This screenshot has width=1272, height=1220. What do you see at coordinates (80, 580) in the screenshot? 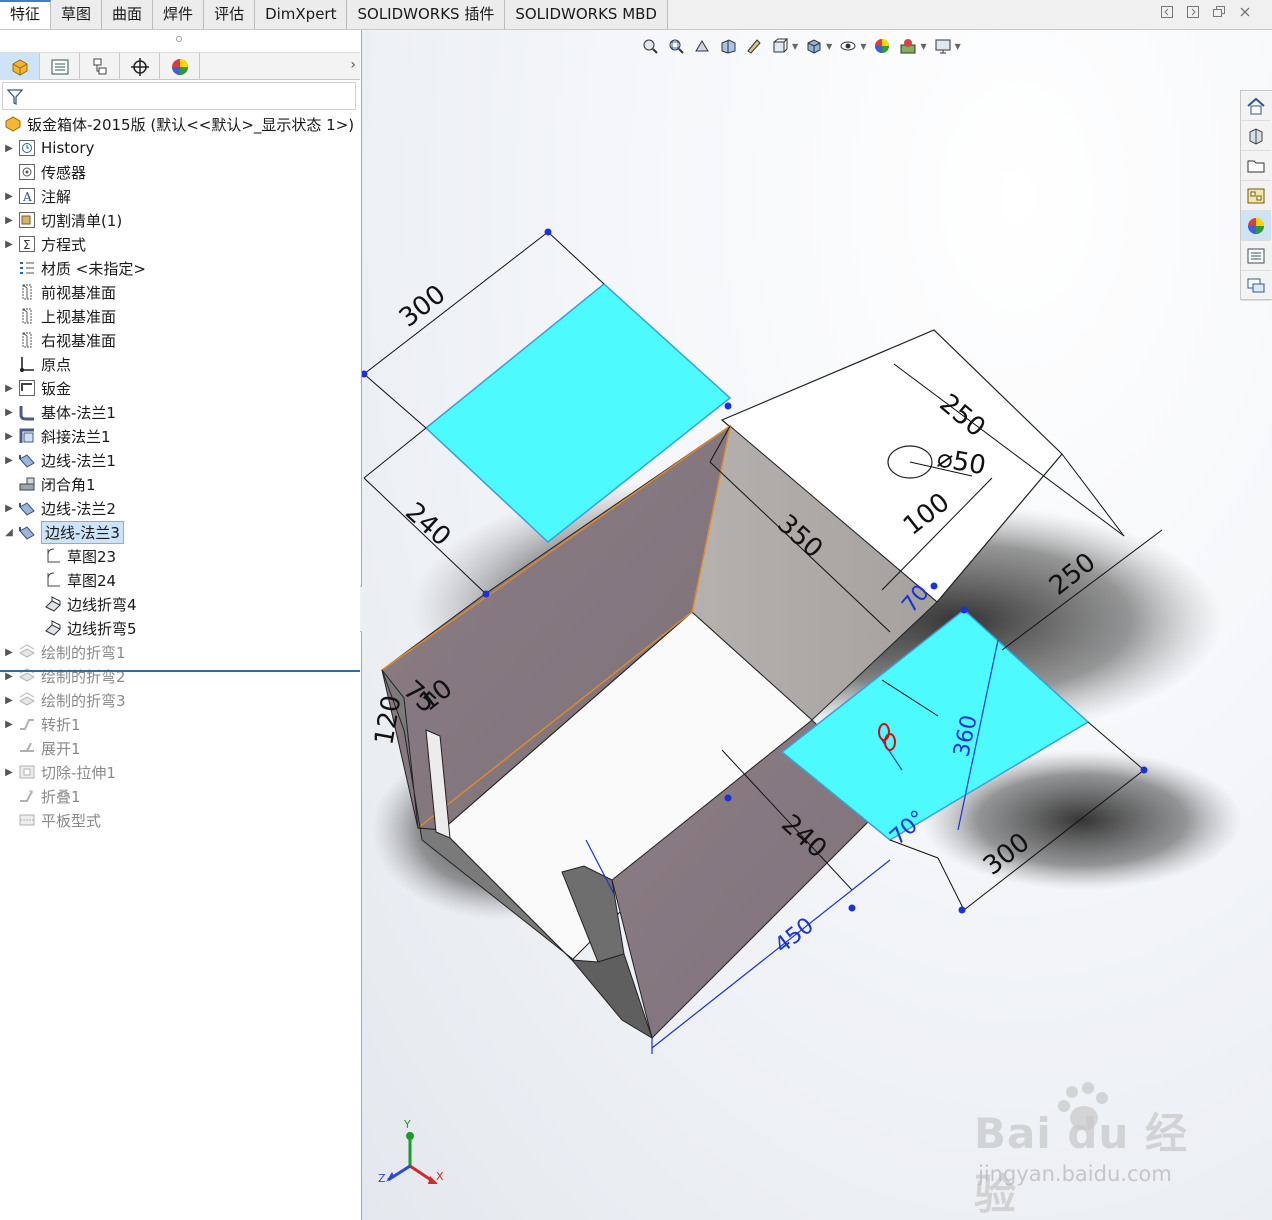
I see `tree-item-sketch-24: 草图24` at bounding box center [80, 580].